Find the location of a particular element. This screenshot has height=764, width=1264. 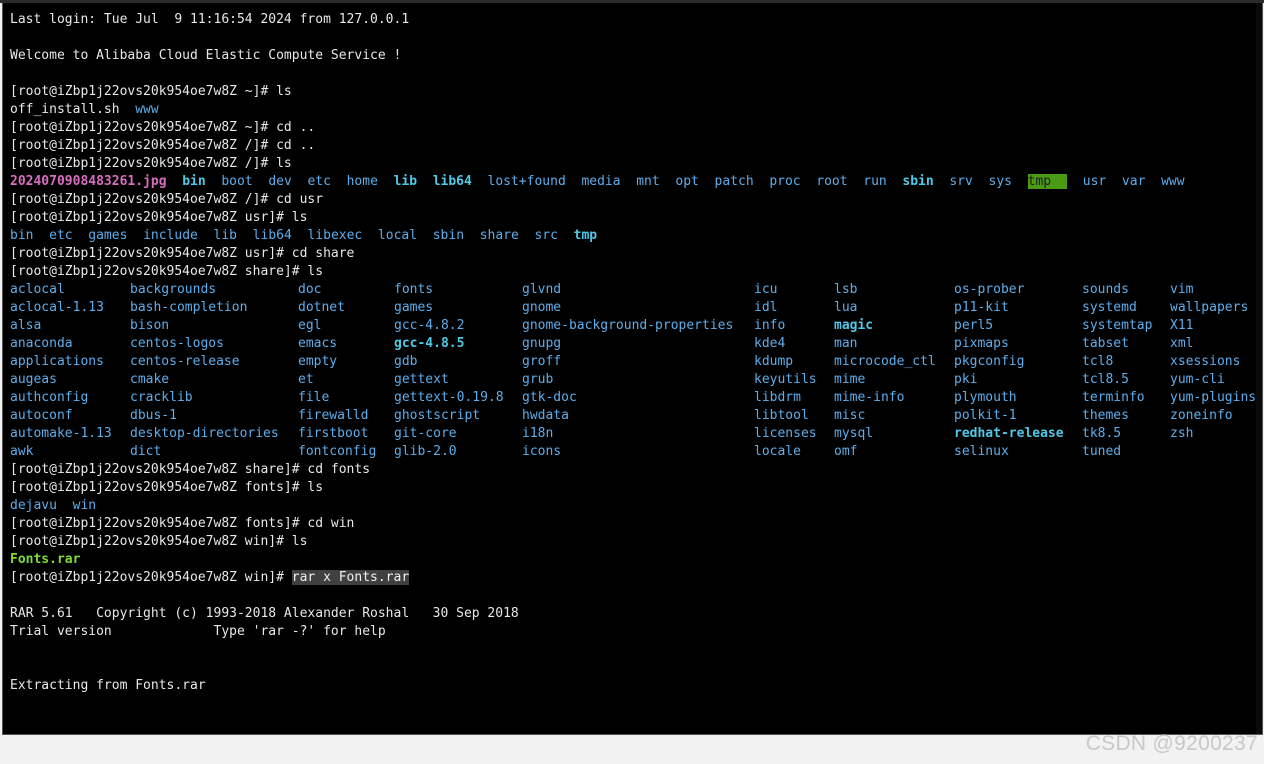

directory-entry: lua is located at coordinates (846, 307).